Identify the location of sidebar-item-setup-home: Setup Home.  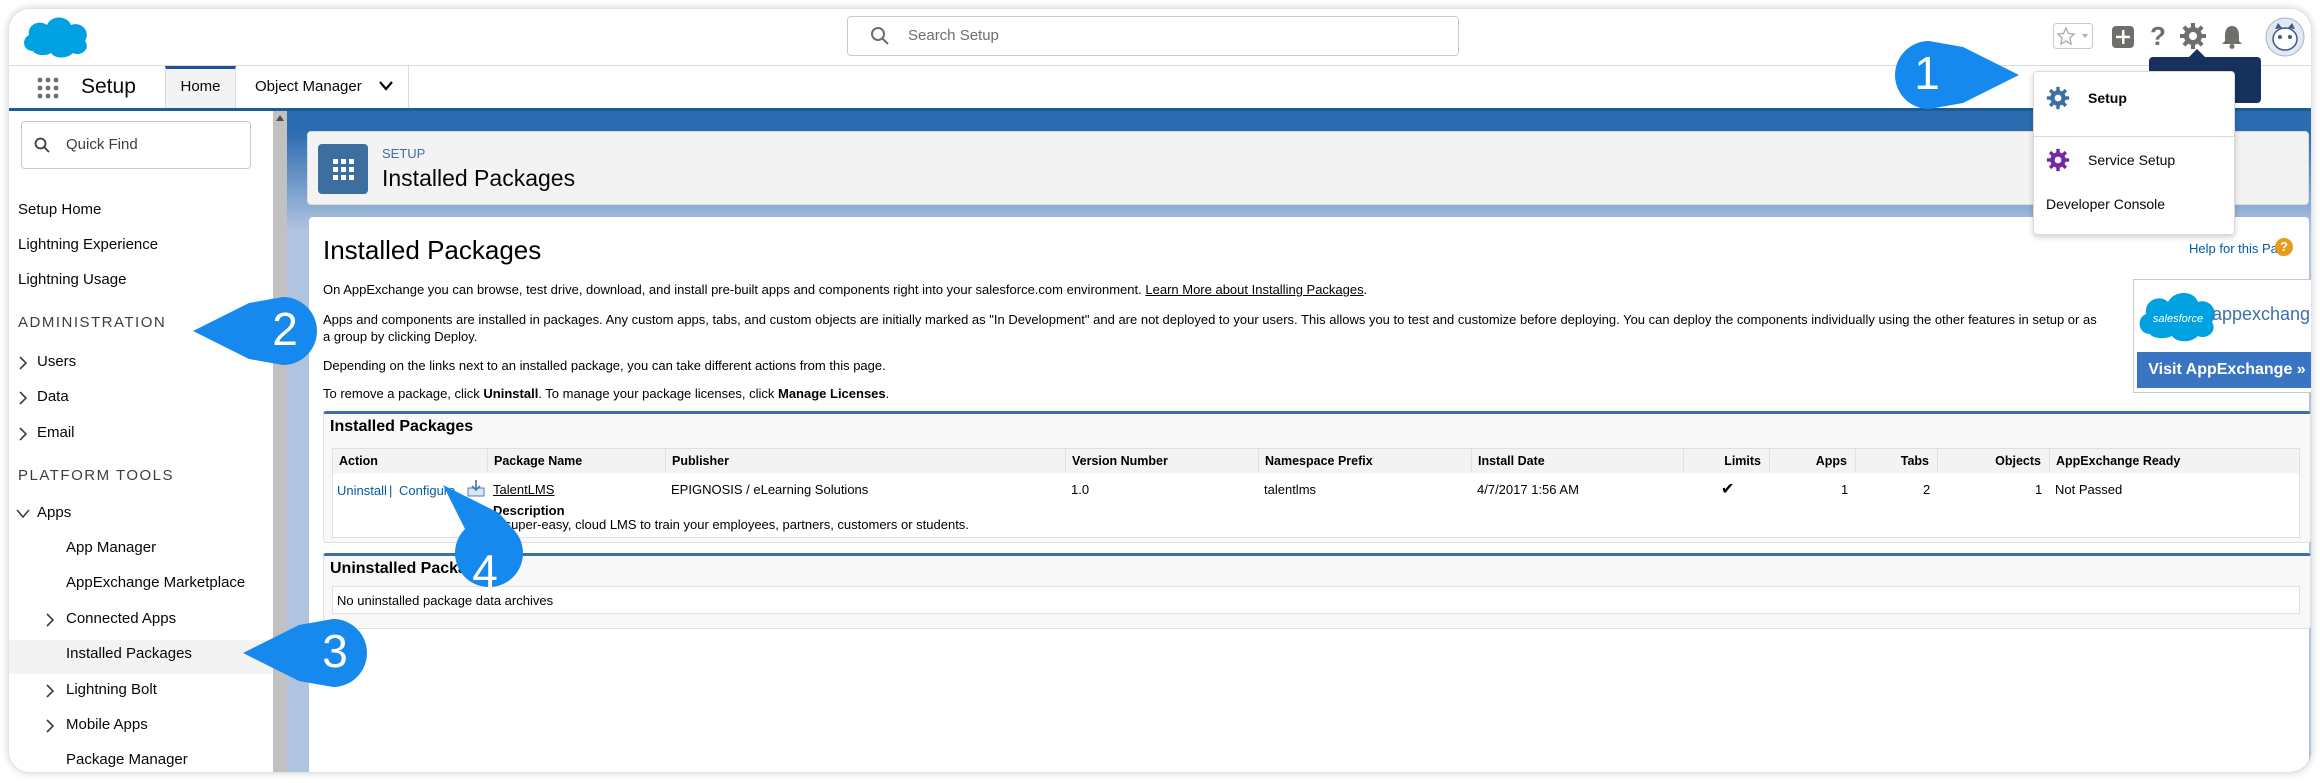
(59, 209).